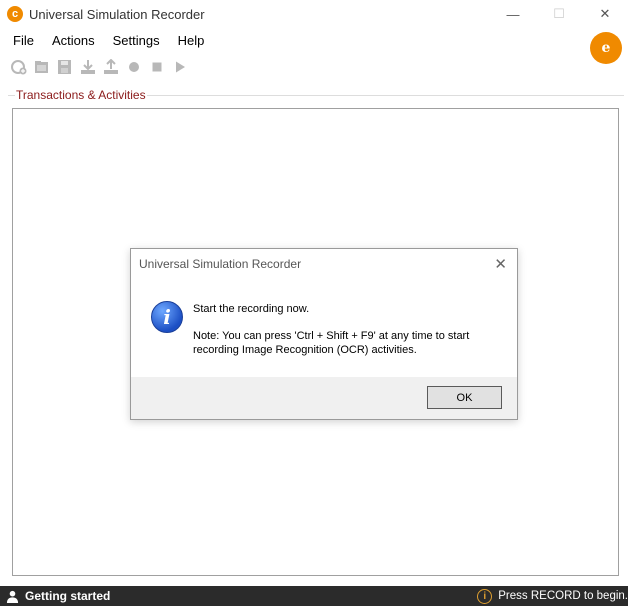 The height and width of the screenshot is (606, 628). I want to click on open-button, so click(41, 67).